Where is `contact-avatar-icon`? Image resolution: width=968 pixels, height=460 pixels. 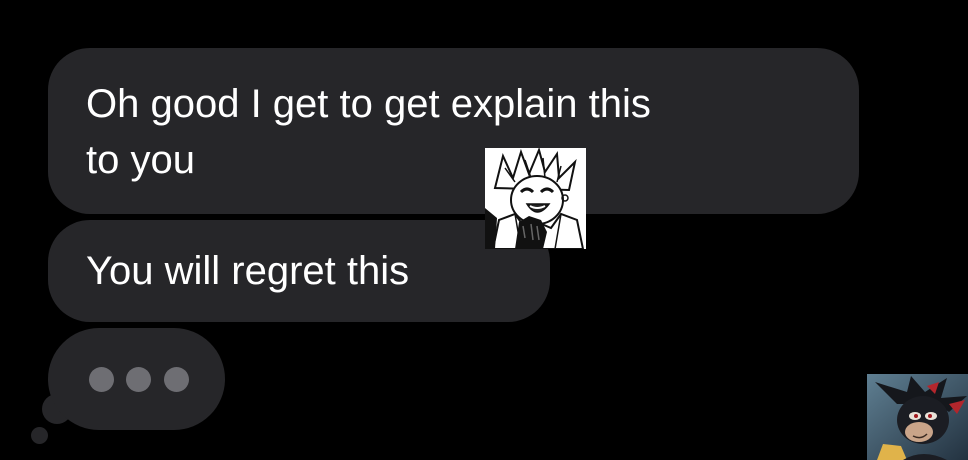
contact-avatar-icon is located at coordinates (917, 417).